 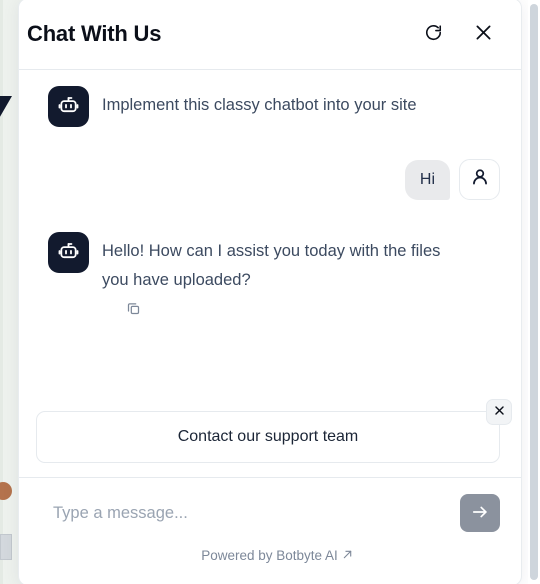 I want to click on powered-by-link: Powered by Botbyte AI, so click(x=270, y=555).